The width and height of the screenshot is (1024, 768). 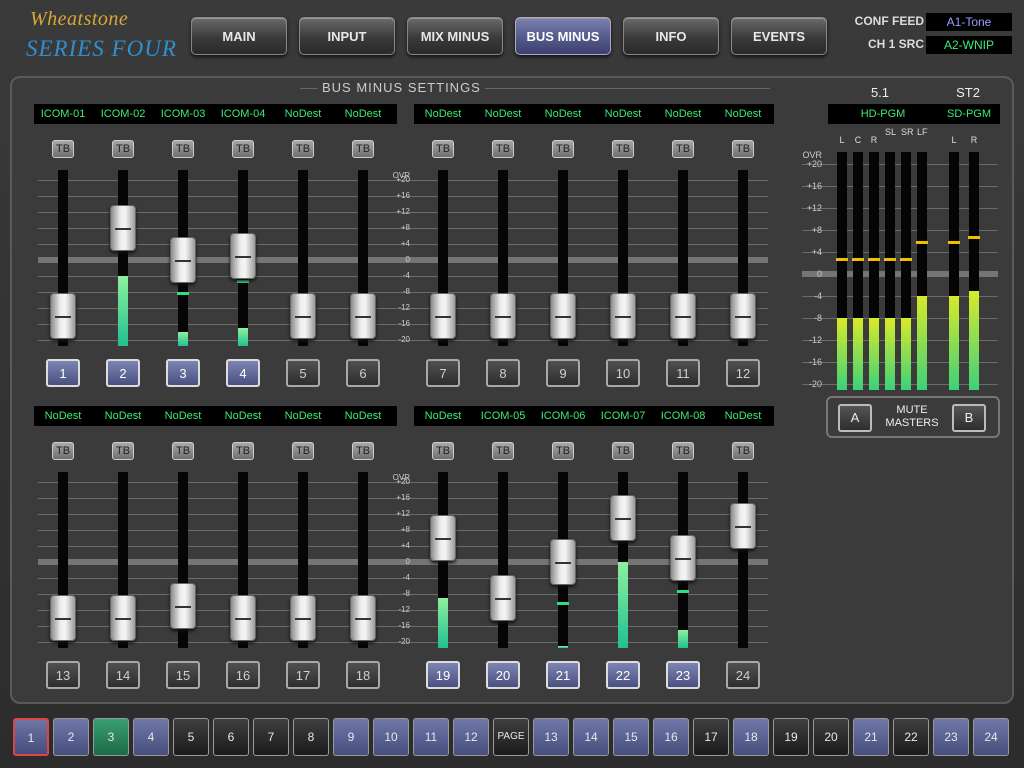 I want to click on channel-dest-7: NoDest, so click(x=443, y=114).